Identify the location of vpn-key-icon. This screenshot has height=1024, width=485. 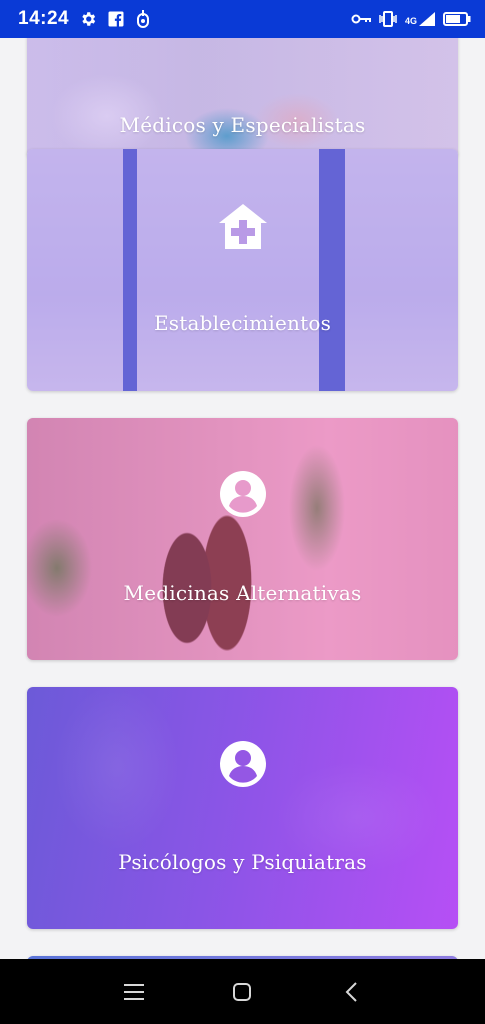
(361, 19).